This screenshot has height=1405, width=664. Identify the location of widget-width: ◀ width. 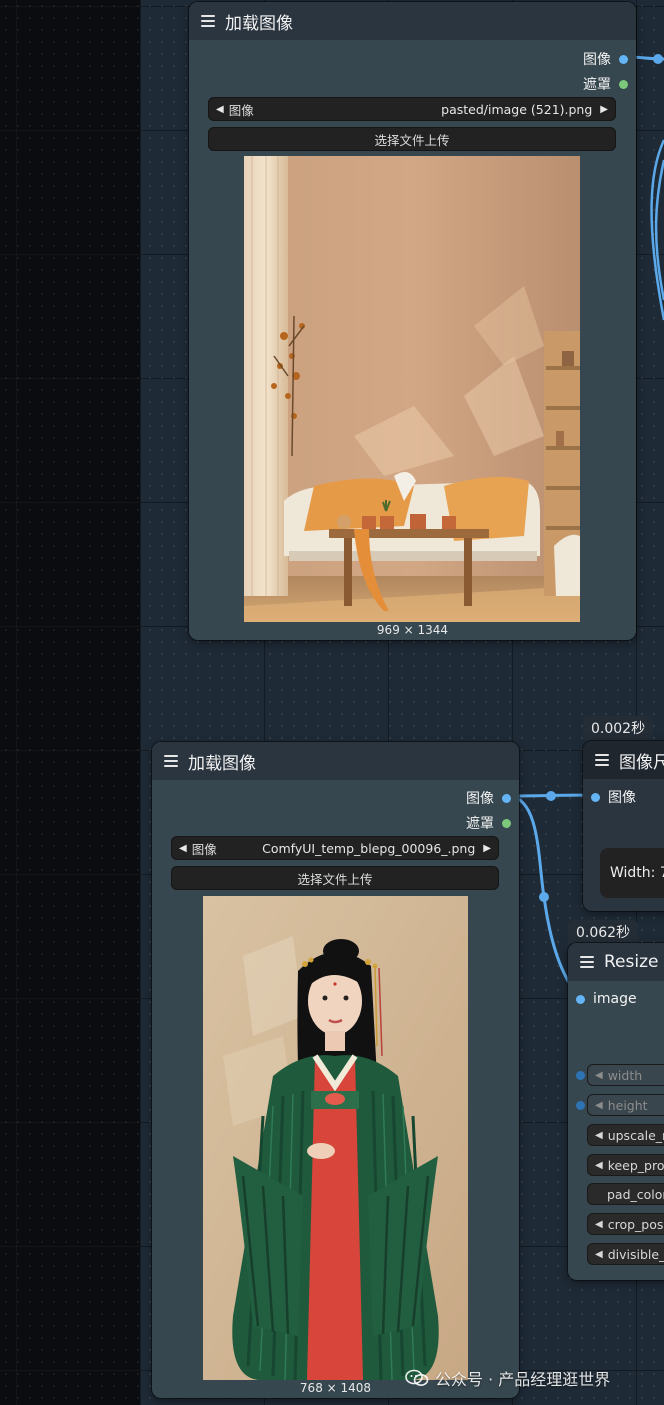
(625, 1075).